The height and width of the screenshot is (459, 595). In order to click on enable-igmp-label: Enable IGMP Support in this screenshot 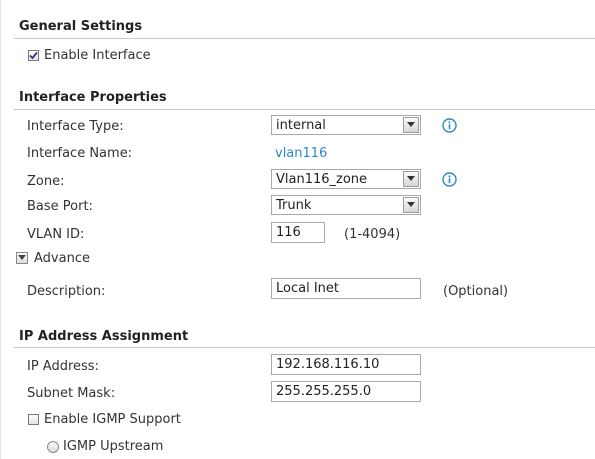, I will do `click(112, 419)`.